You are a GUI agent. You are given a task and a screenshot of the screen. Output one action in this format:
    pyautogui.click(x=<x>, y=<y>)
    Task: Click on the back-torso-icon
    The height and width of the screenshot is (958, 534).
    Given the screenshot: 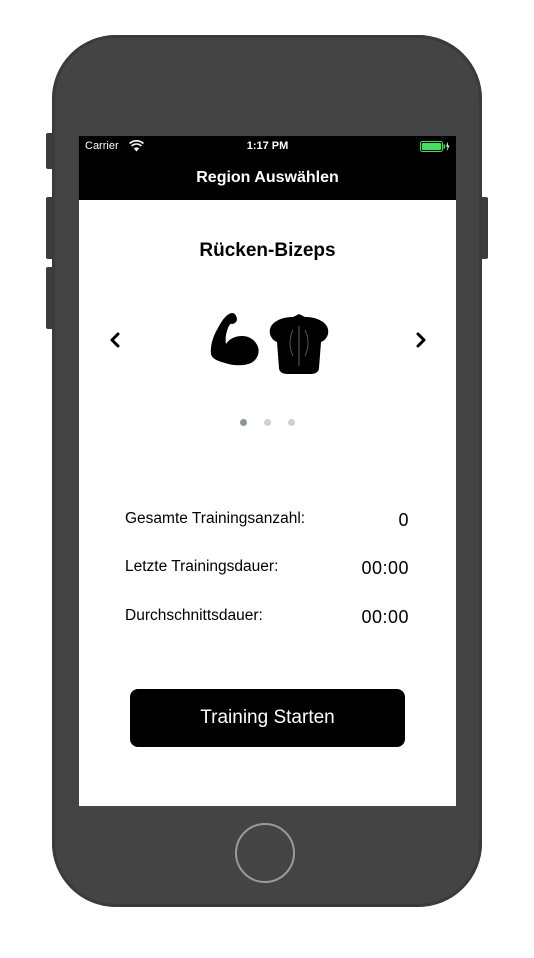 What is the action you would take?
    pyautogui.click(x=299, y=344)
    